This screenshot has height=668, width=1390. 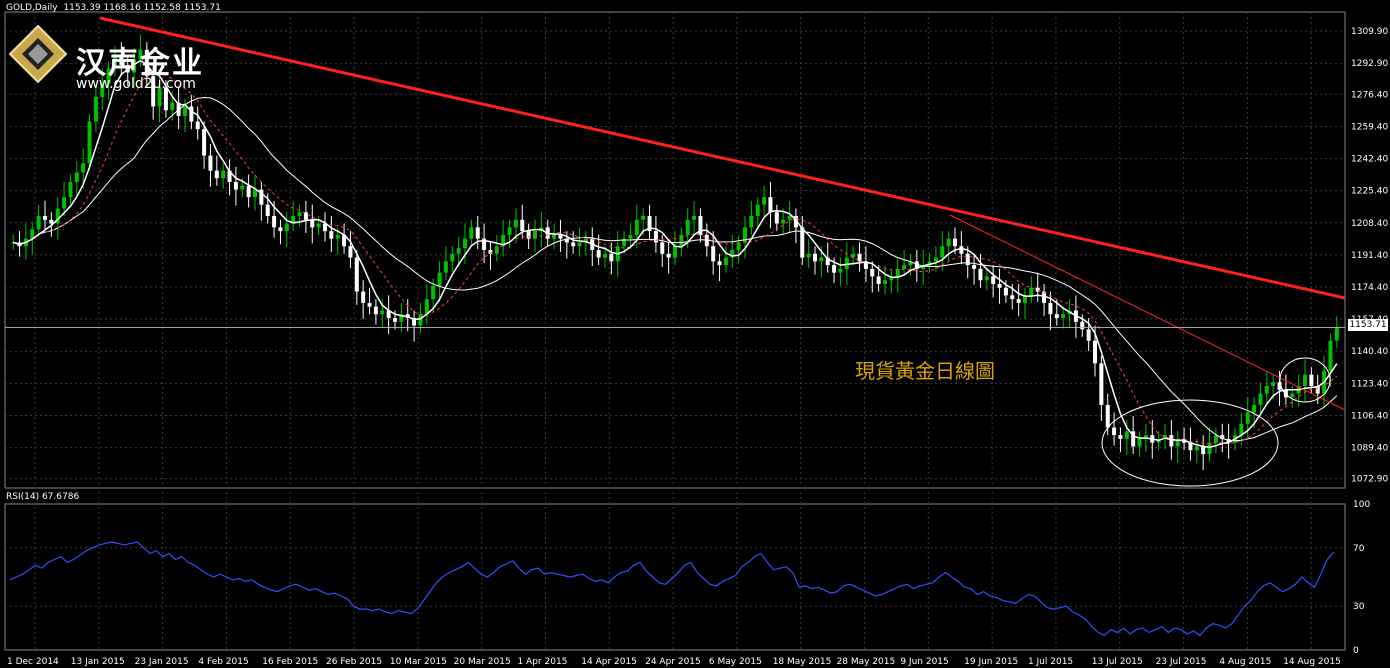 What do you see at coordinates (1369, 256) in the screenshot?
I see `price-tick-label: 1191.40` at bounding box center [1369, 256].